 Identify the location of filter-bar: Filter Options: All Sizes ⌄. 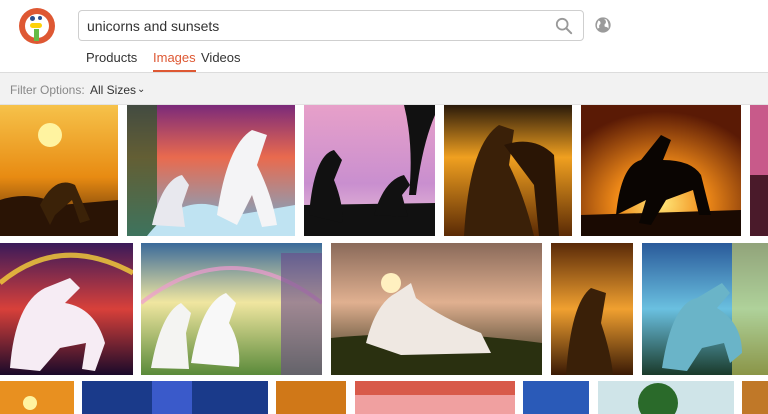
(384, 89).